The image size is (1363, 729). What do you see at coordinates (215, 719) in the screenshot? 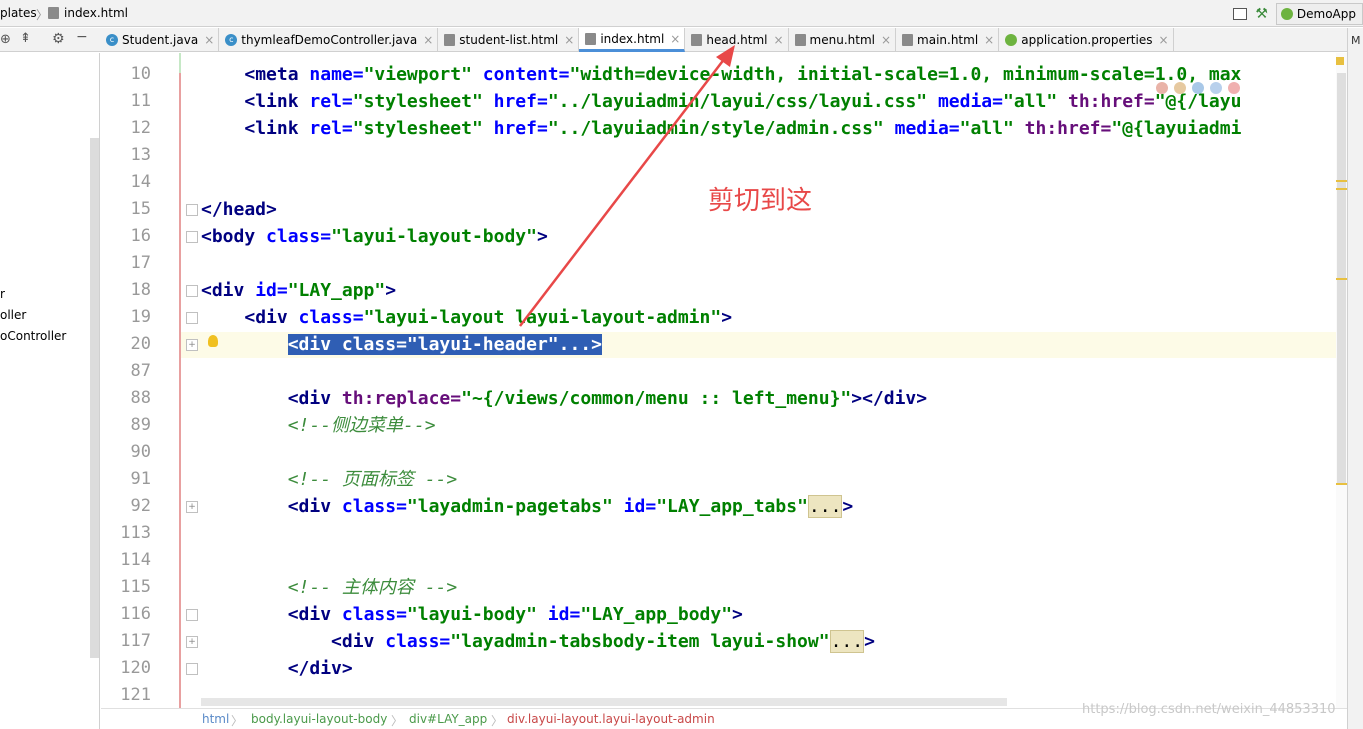
I see `breadcrumb-html: html` at bounding box center [215, 719].